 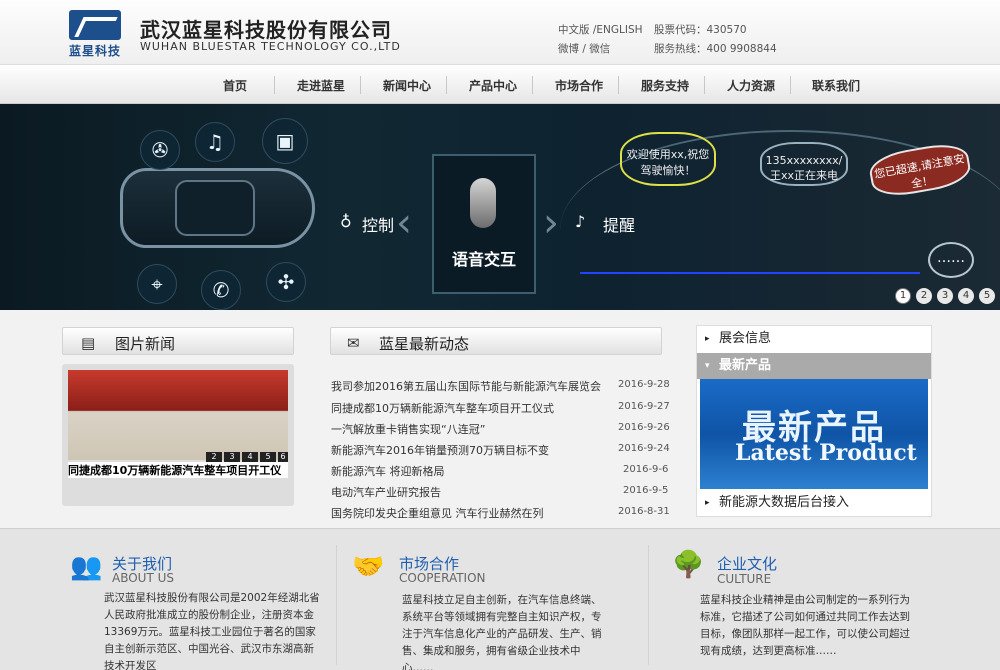 What do you see at coordinates (646, 490) in the screenshot?
I see `news-date: 2016-9-5` at bounding box center [646, 490].